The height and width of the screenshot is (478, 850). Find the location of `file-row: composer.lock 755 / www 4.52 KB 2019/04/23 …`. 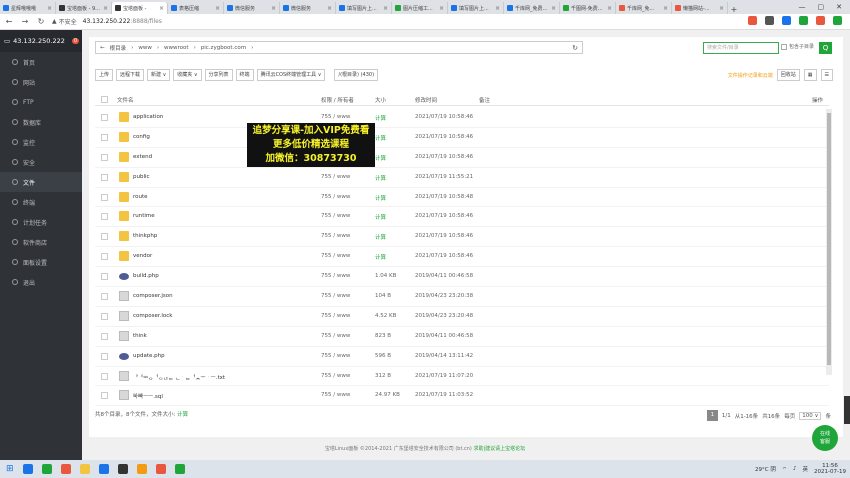

file-row: composer.lock 755 / www 4.52 KB 2019/04/23 … is located at coordinates (462, 317).